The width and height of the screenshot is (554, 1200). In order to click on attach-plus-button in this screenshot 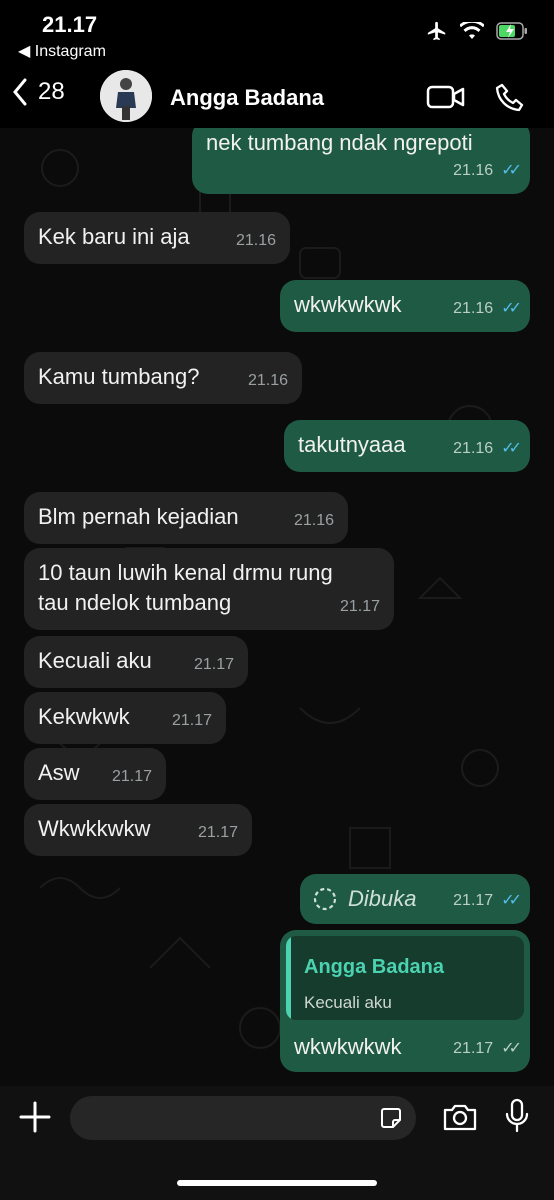, I will do `click(35, 1120)`.